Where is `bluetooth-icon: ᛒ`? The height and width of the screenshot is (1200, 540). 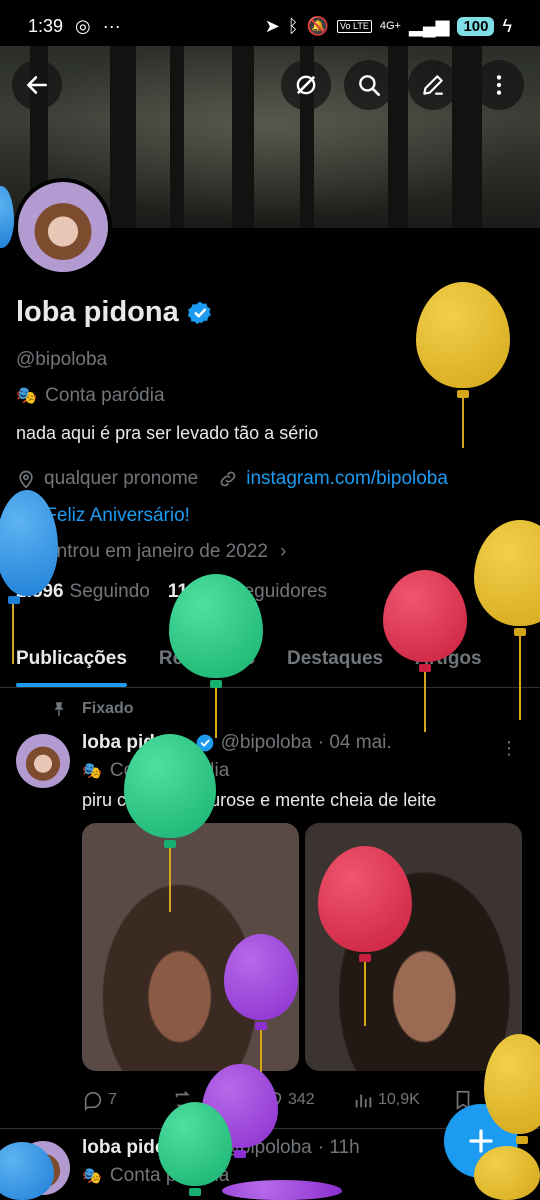 bluetooth-icon: ᛒ is located at coordinates (293, 25).